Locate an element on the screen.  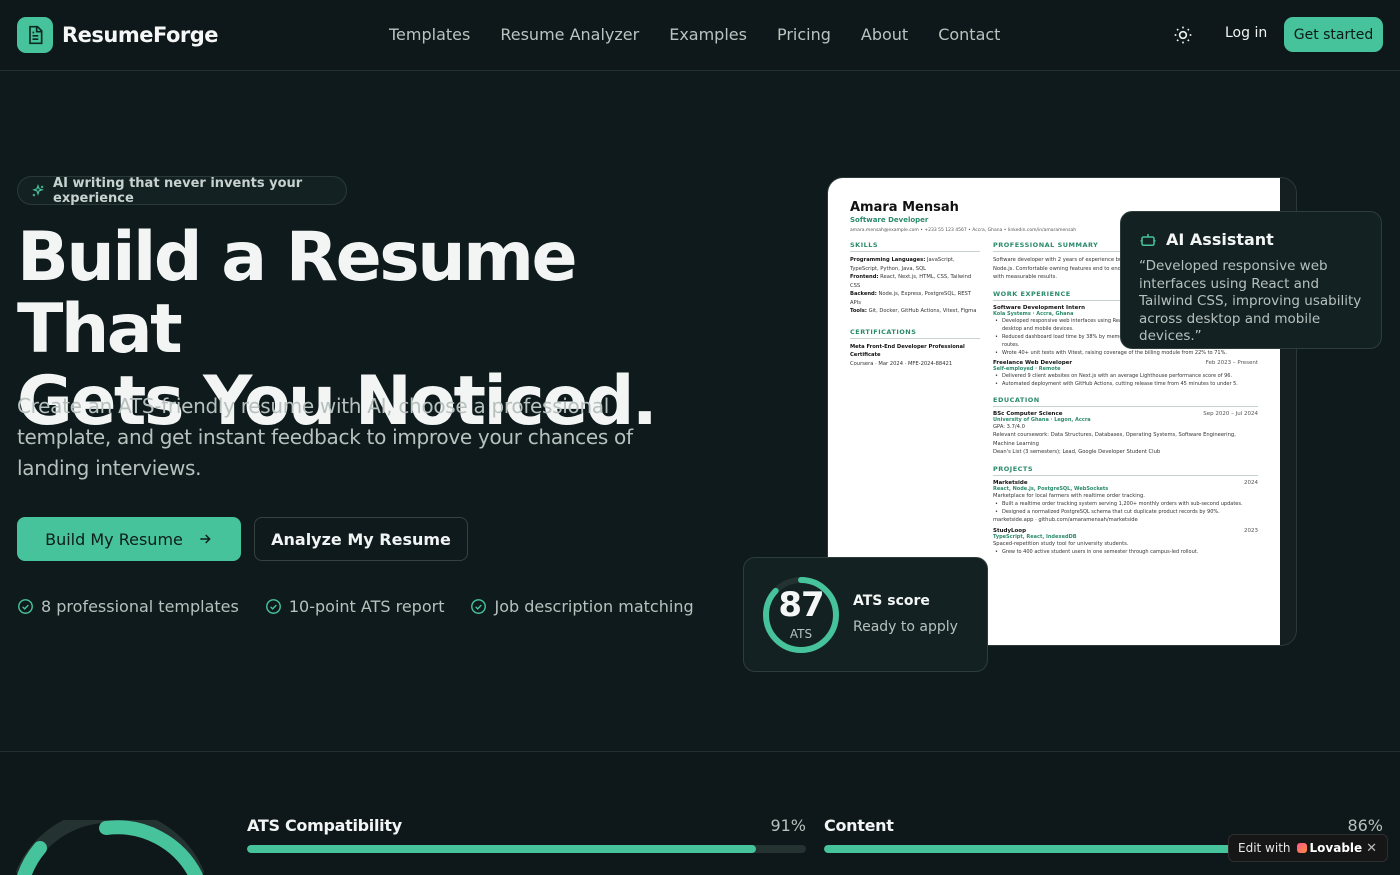
ai-assistant-header: AI Assistant is located at coordinates (1251, 239).